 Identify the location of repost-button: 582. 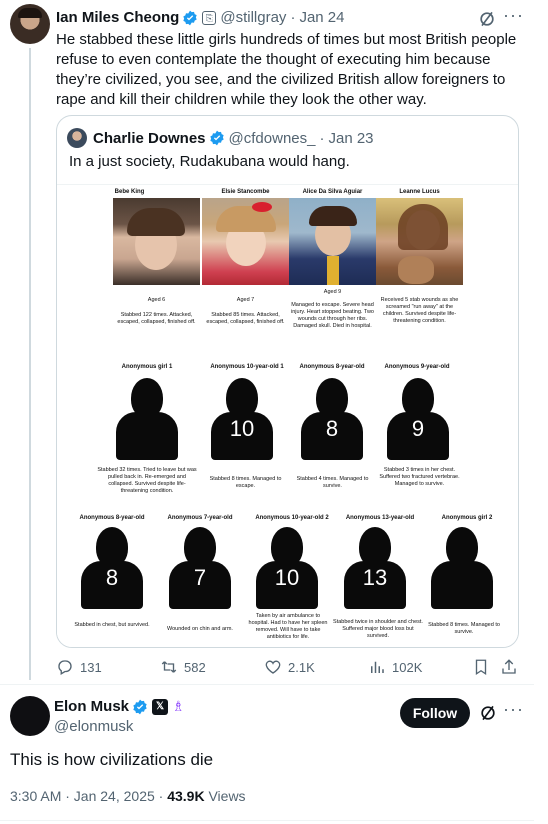
(183, 667).